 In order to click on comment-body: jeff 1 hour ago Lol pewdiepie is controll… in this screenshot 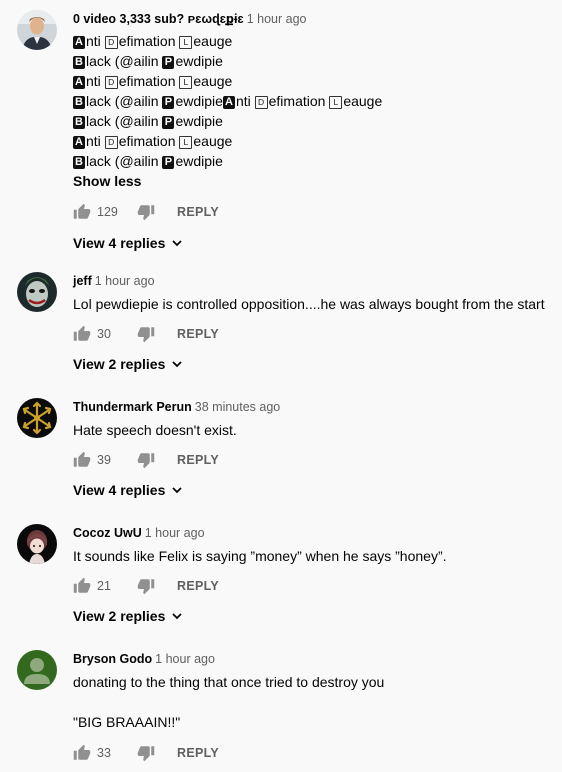, I will do `click(315, 323)`.